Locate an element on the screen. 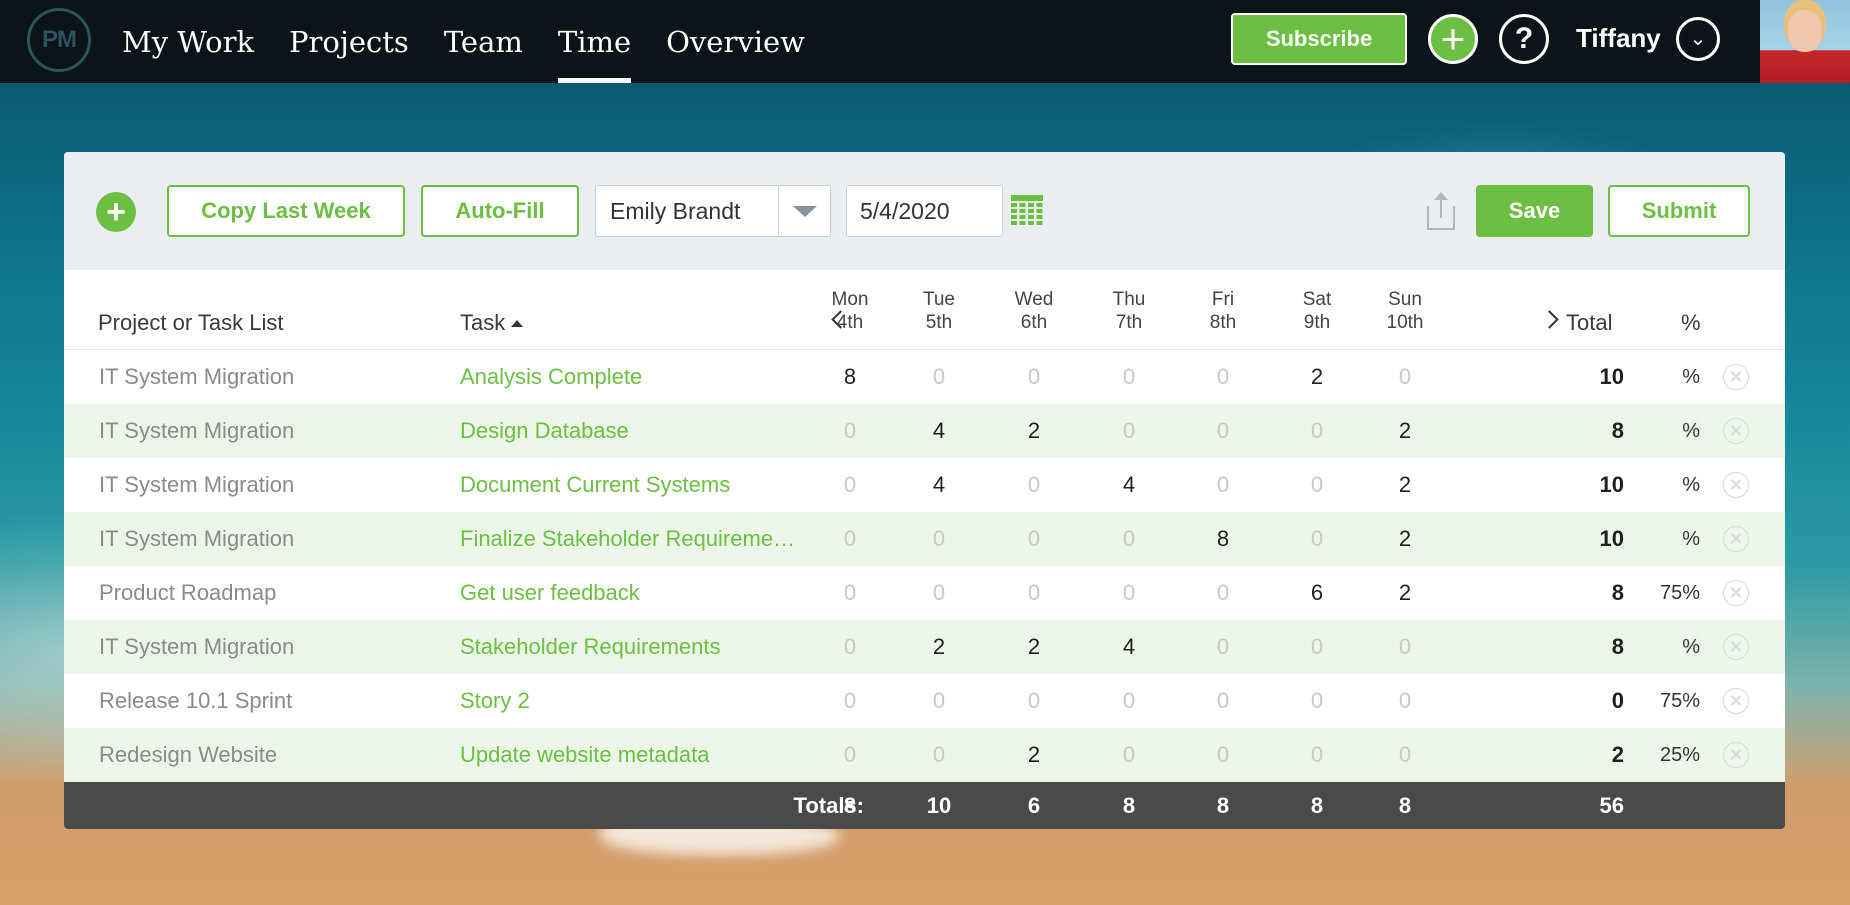  submit-button: Submit is located at coordinates (1679, 211).